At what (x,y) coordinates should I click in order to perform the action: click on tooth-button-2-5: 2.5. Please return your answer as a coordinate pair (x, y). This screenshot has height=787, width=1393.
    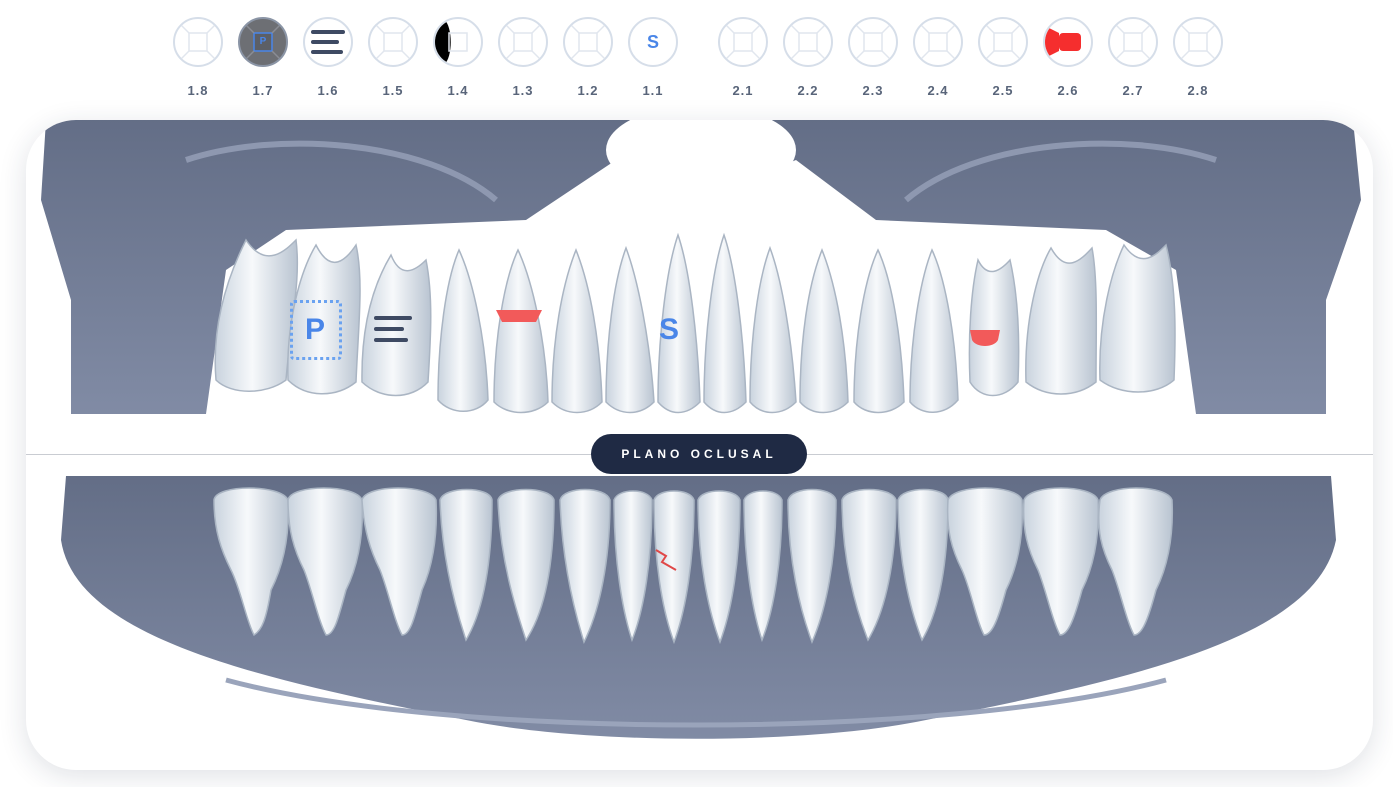
    Looking at the image, I should click on (1005, 61).